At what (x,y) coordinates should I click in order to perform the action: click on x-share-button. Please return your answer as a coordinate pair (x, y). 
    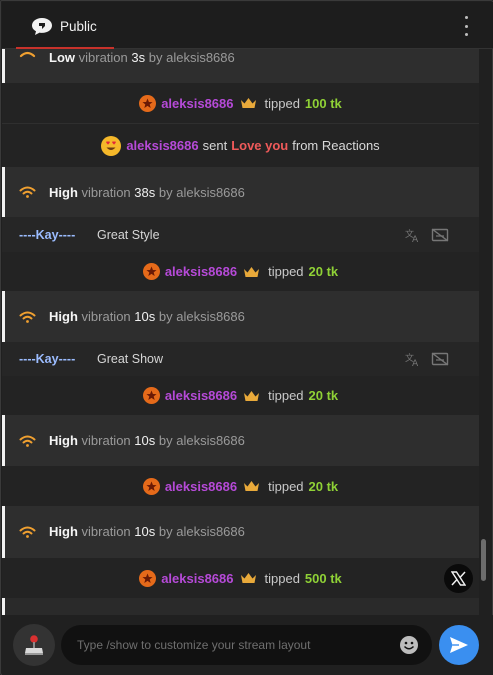
    Looking at the image, I should click on (458, 578).